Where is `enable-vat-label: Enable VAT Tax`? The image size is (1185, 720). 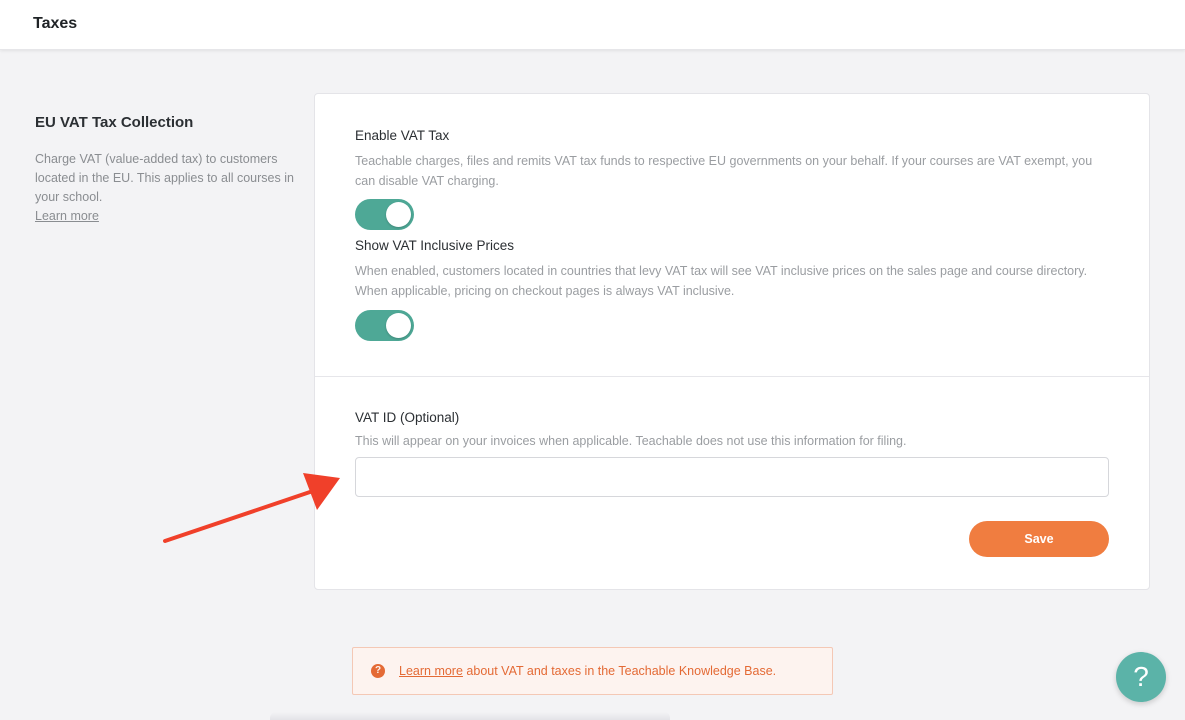 enable-vat-label: Enable VAT Tax is located at coordinates (402, 135).